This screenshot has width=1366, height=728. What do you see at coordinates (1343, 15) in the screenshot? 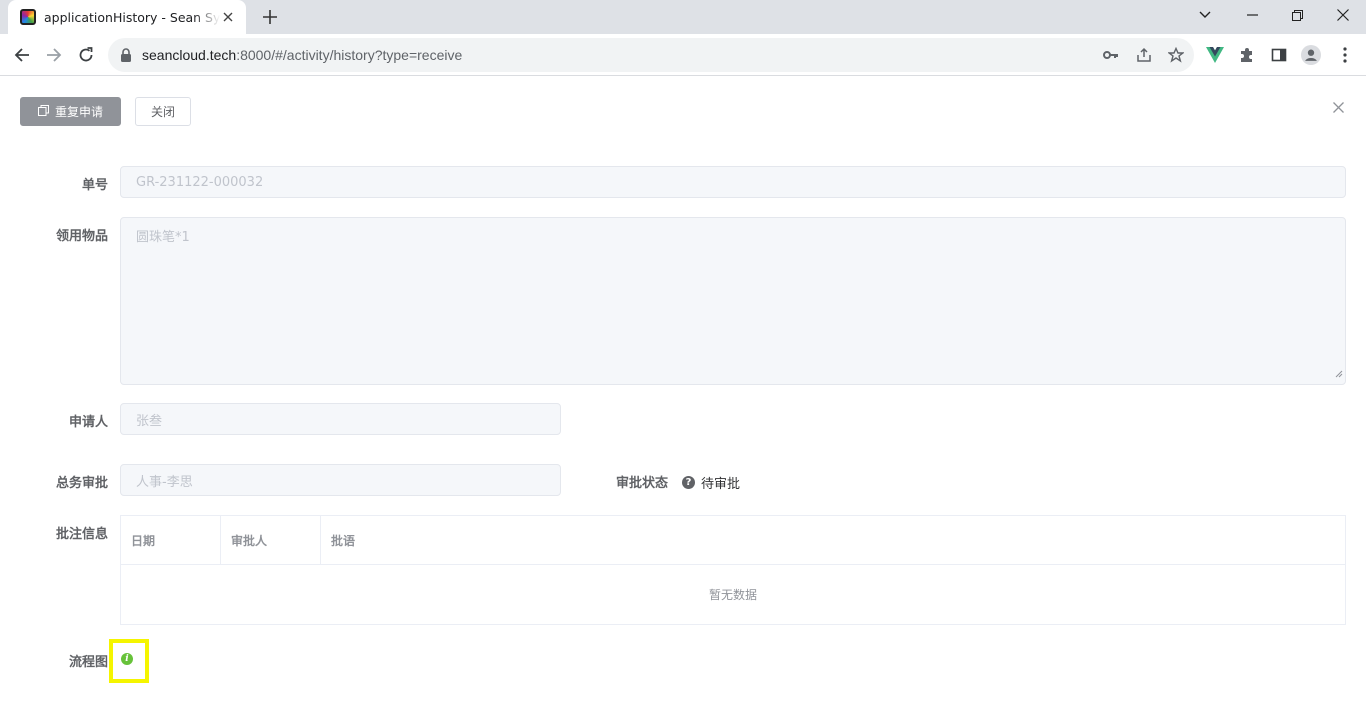
I see `close-window-icon` at bounding box center [1343, 15].